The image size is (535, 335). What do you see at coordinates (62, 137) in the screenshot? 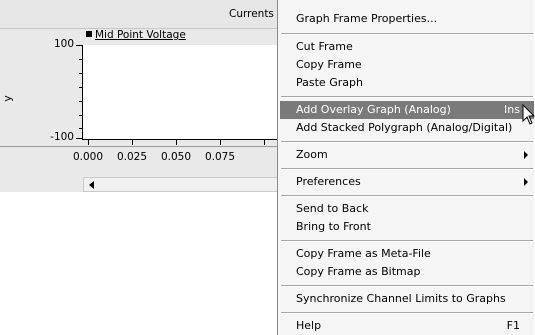
I see `y-tick-label: -100` at bounding box center [62, 137].